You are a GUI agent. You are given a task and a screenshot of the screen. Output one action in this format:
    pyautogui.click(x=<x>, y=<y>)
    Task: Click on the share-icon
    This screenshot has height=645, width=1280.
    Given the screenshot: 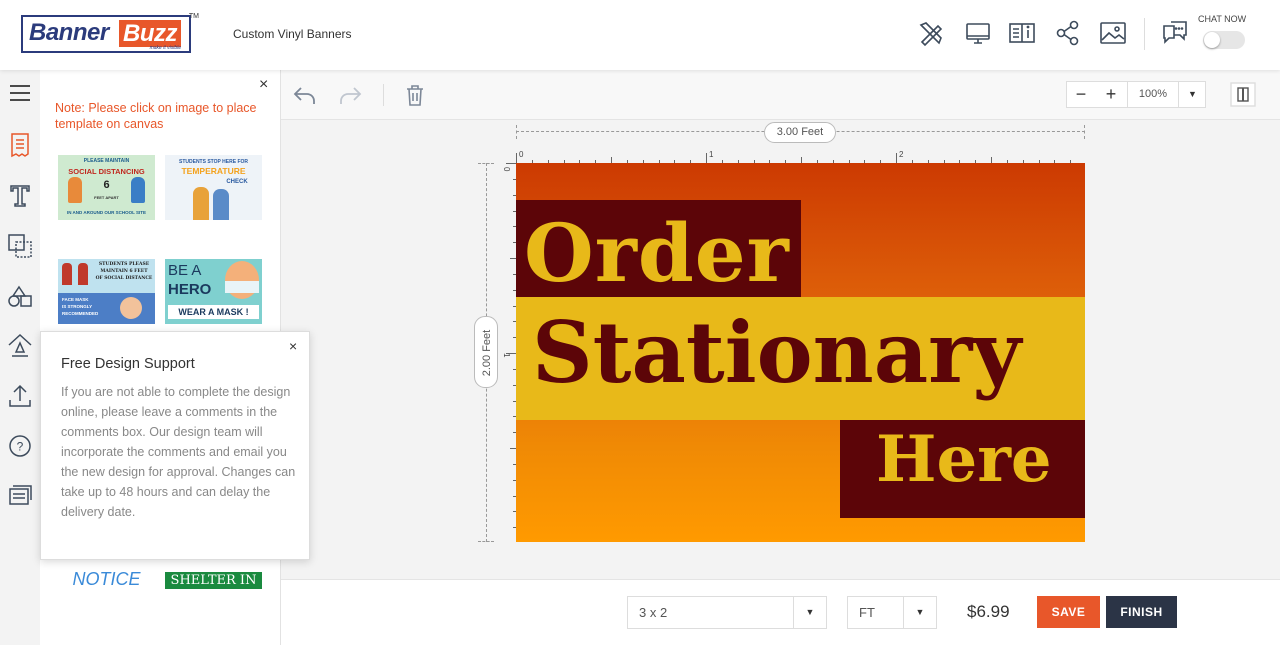 What is the action you would take?
    pyautogui.click(x=1068, y=33)
    